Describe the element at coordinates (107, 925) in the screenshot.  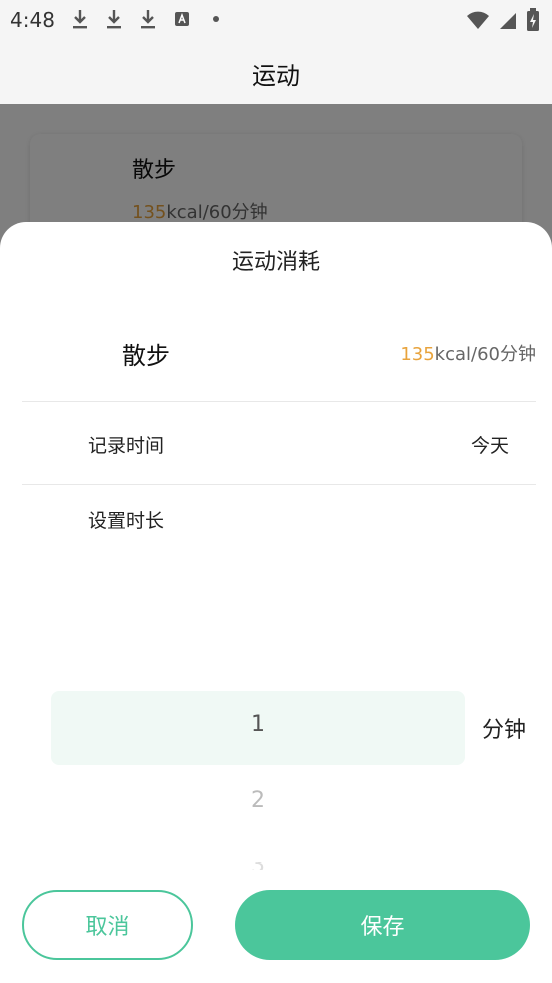
I see `cancel-button: 取消` at that location.